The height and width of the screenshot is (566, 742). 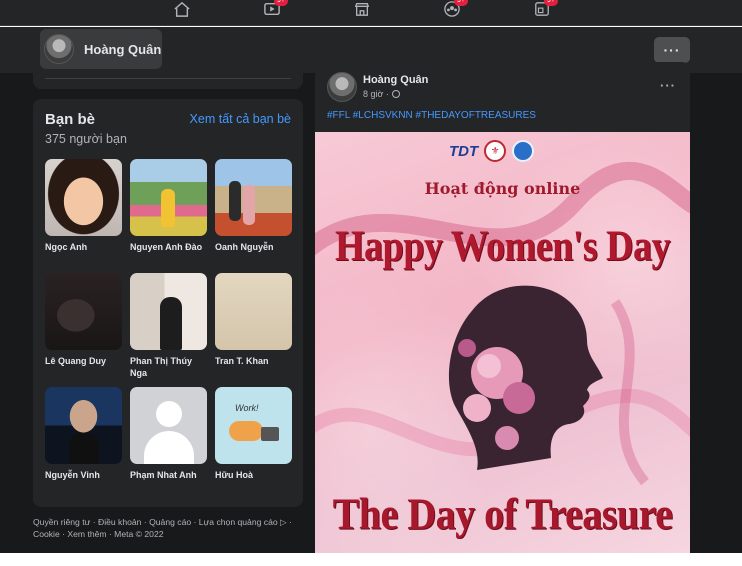 I want to click on marketplace-icon, so click(x=362, y=9).